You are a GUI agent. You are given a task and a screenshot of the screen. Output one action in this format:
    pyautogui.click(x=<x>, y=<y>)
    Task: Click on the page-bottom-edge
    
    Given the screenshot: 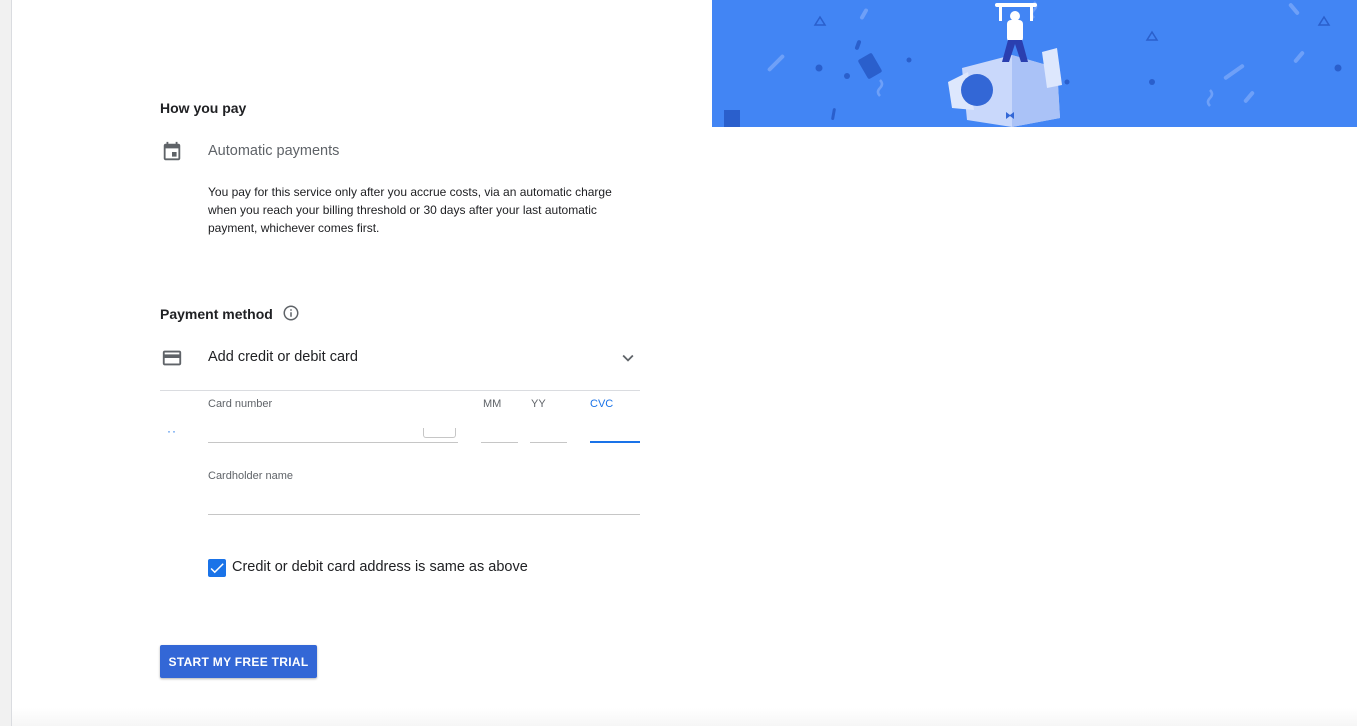 What is the action you would take?
    pyautogui.click(x=684, y=717)
    